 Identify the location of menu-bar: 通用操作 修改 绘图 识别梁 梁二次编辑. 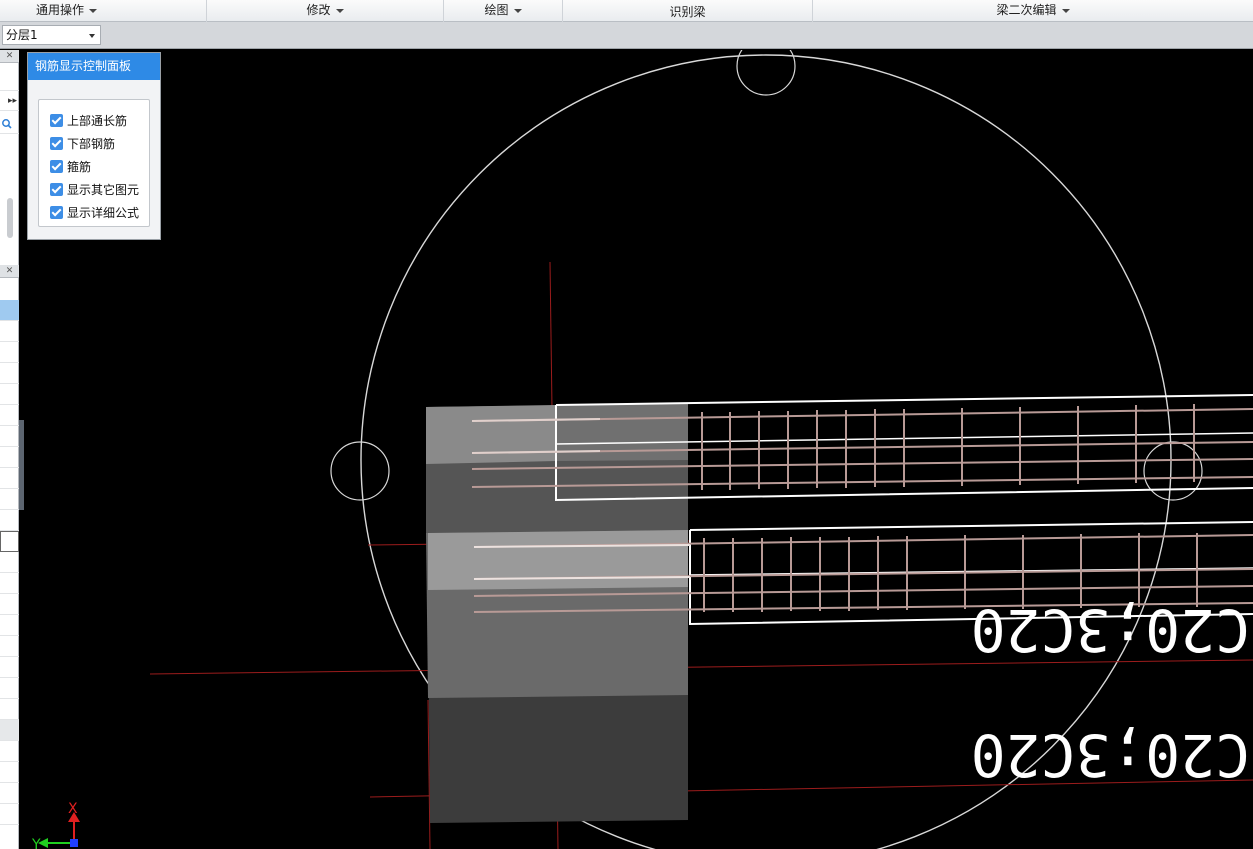
(626, 11).